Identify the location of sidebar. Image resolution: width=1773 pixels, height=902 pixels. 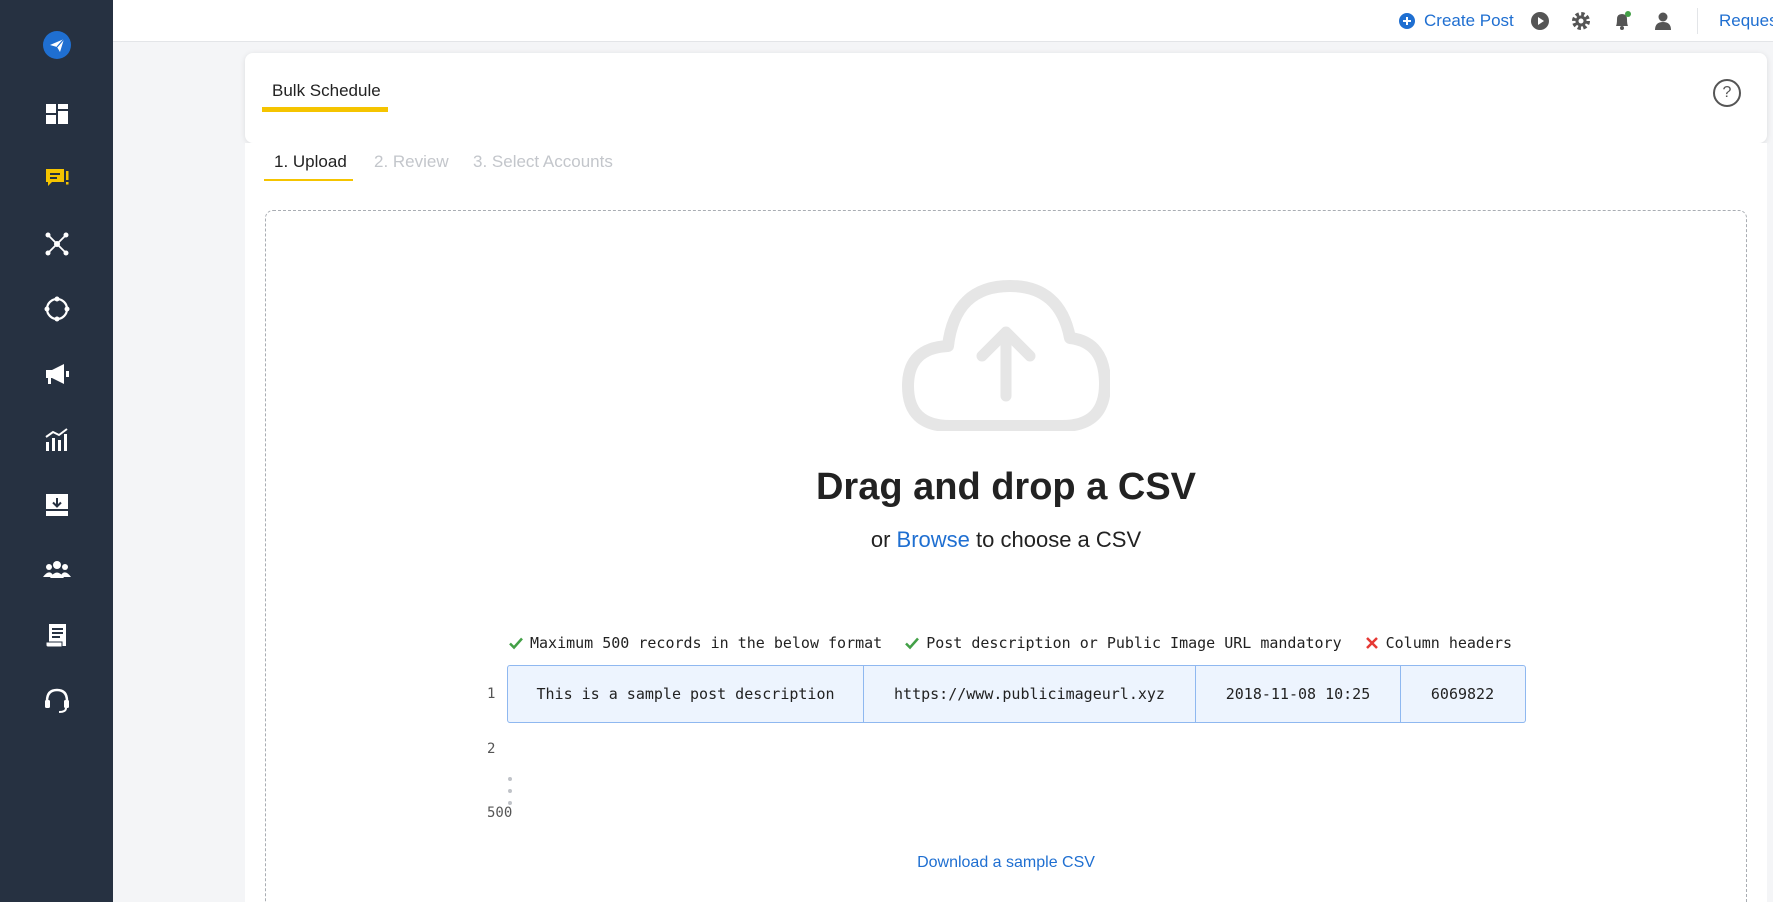
(56, 451).